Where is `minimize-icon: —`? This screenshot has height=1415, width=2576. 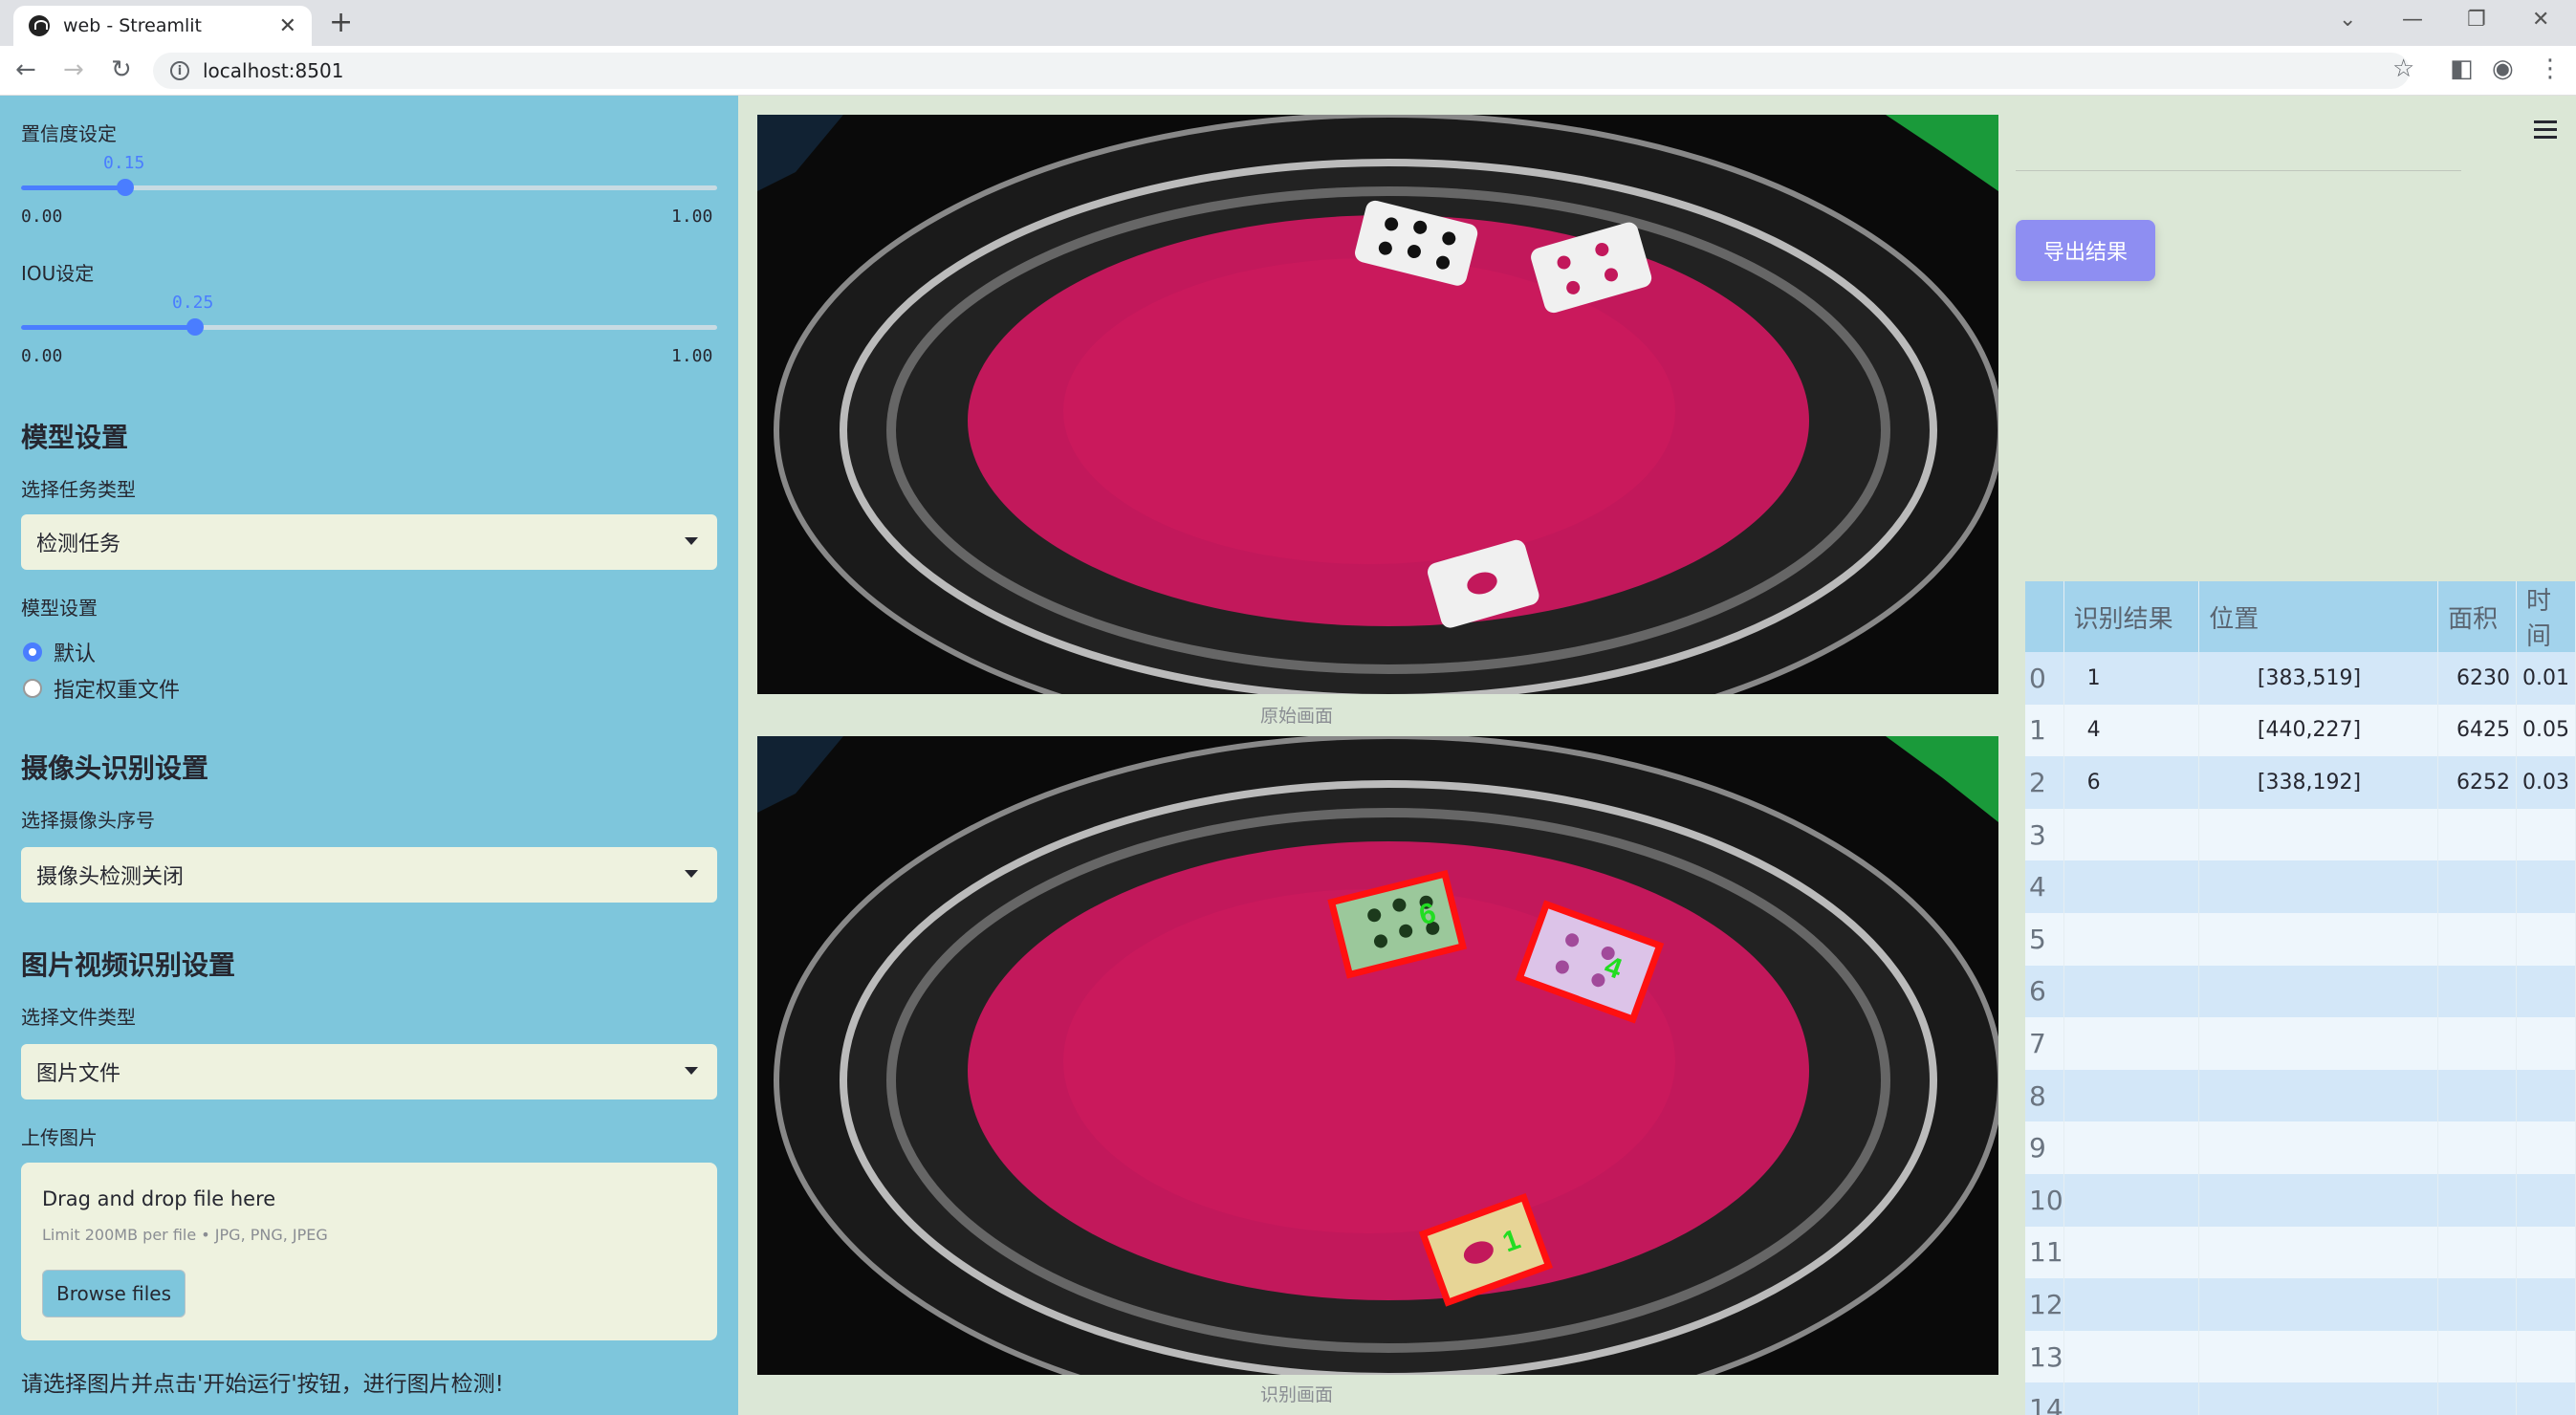
minimize-icon: — is located at coordinates (2412, 20).